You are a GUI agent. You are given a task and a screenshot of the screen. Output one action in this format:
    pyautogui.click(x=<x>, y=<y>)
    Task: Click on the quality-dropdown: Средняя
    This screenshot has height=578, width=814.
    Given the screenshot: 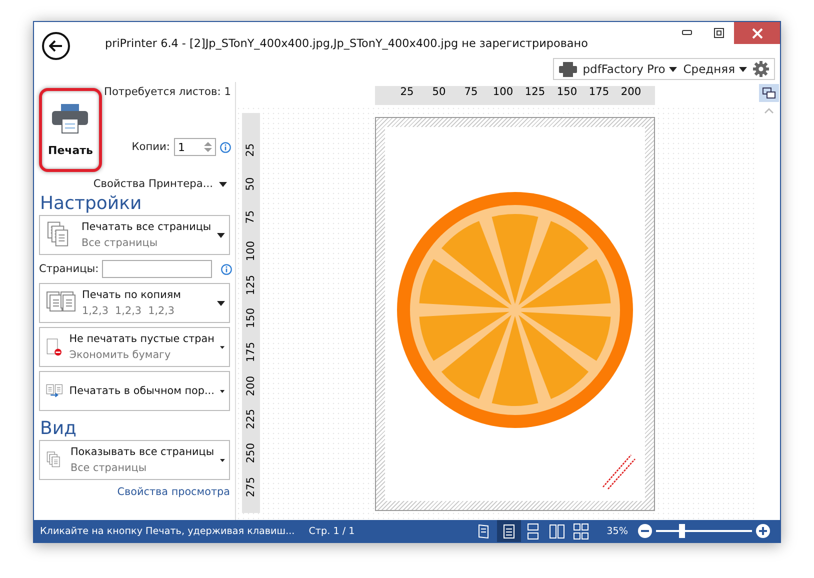 What is the action you would take?
    pyautogui.click(x=715, y=69)
    